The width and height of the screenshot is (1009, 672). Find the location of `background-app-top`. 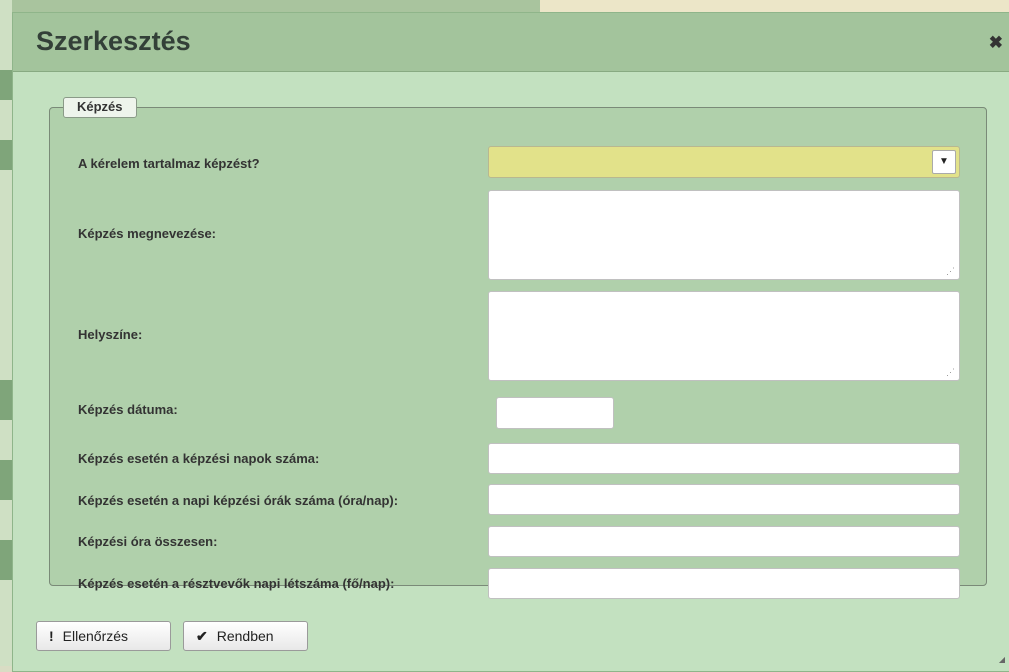

background-app-top is located at coordinates (510, 6).